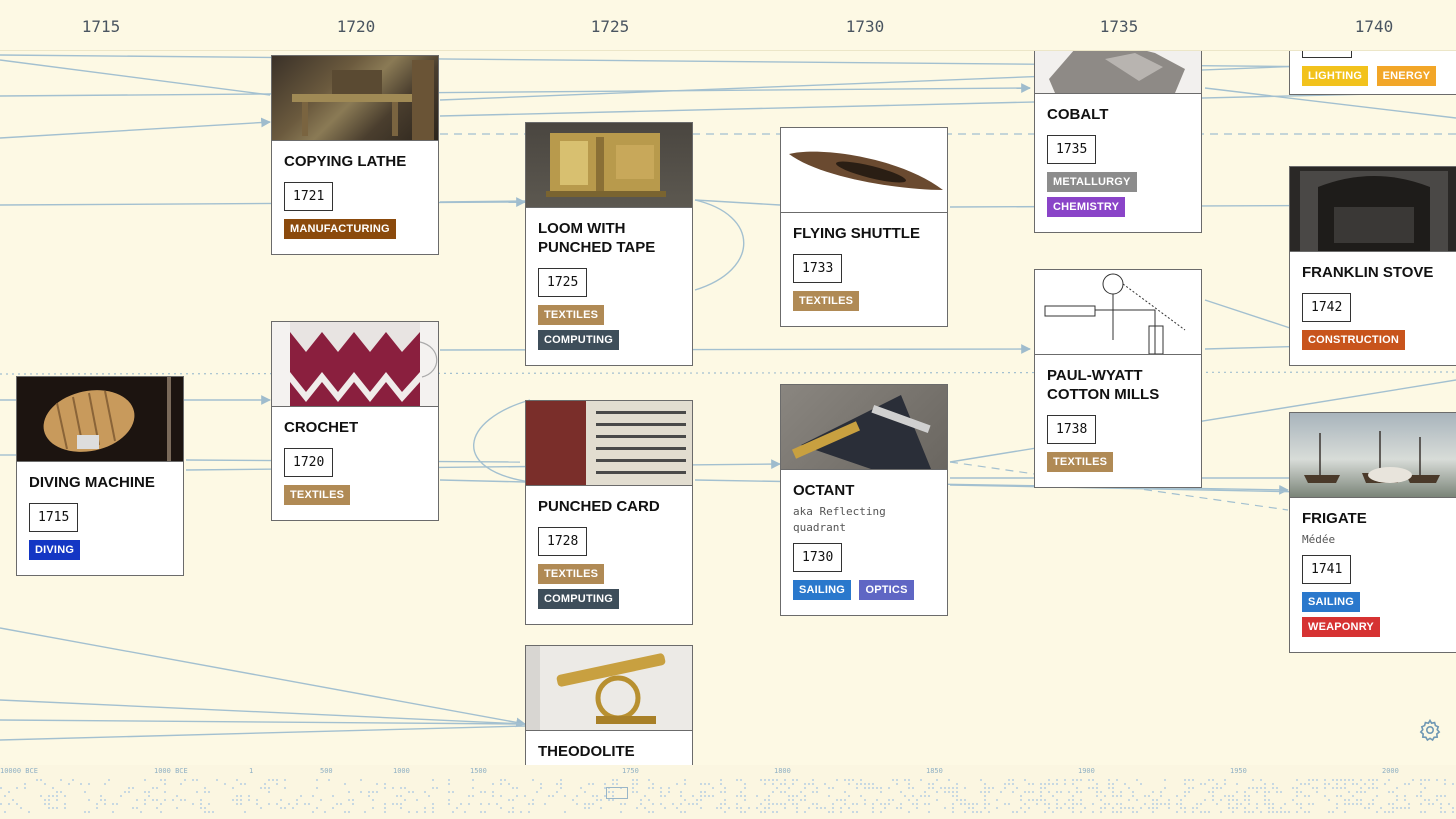 Image resolution: width=1456 pixels, height=819 pixels. What do you see at coordinates (355, 421) in the screenshot?
I see `invention-card-crochet: Crochet 1720 Textiles` at bounding box center [355, 421].